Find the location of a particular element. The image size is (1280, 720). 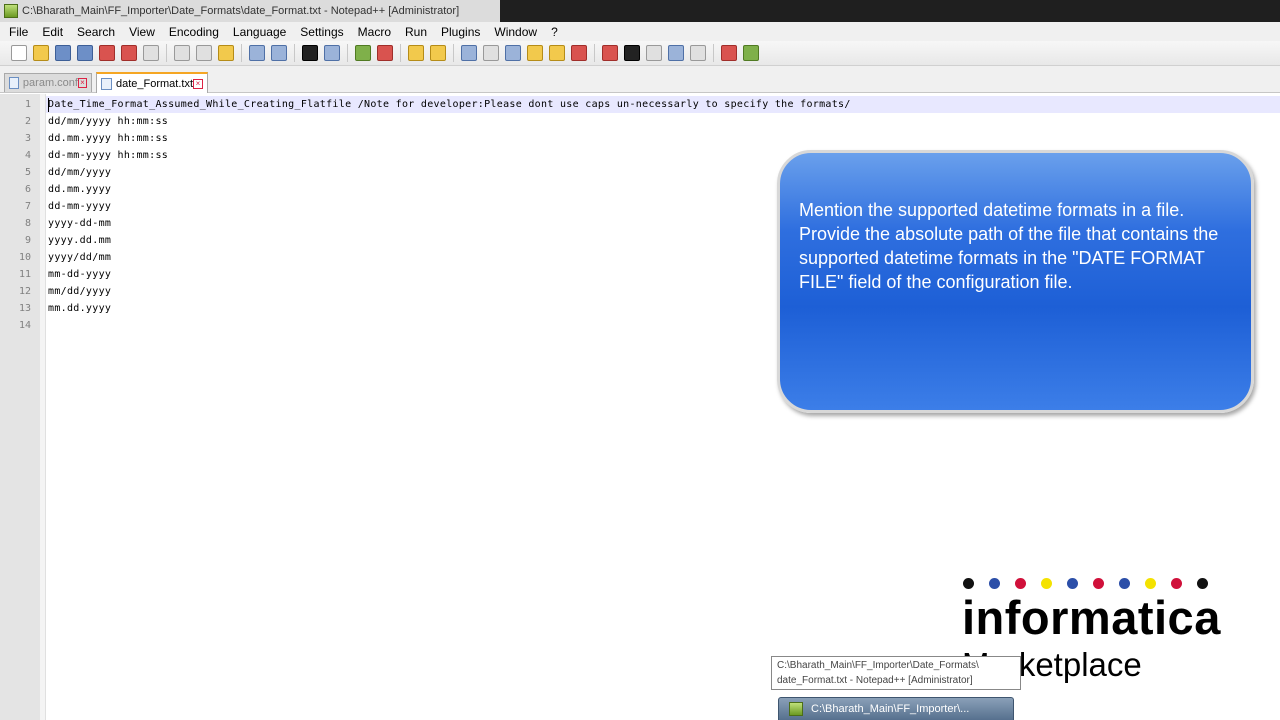

line-text: dd/mm/yyyy is located at coordinates (80, 172).